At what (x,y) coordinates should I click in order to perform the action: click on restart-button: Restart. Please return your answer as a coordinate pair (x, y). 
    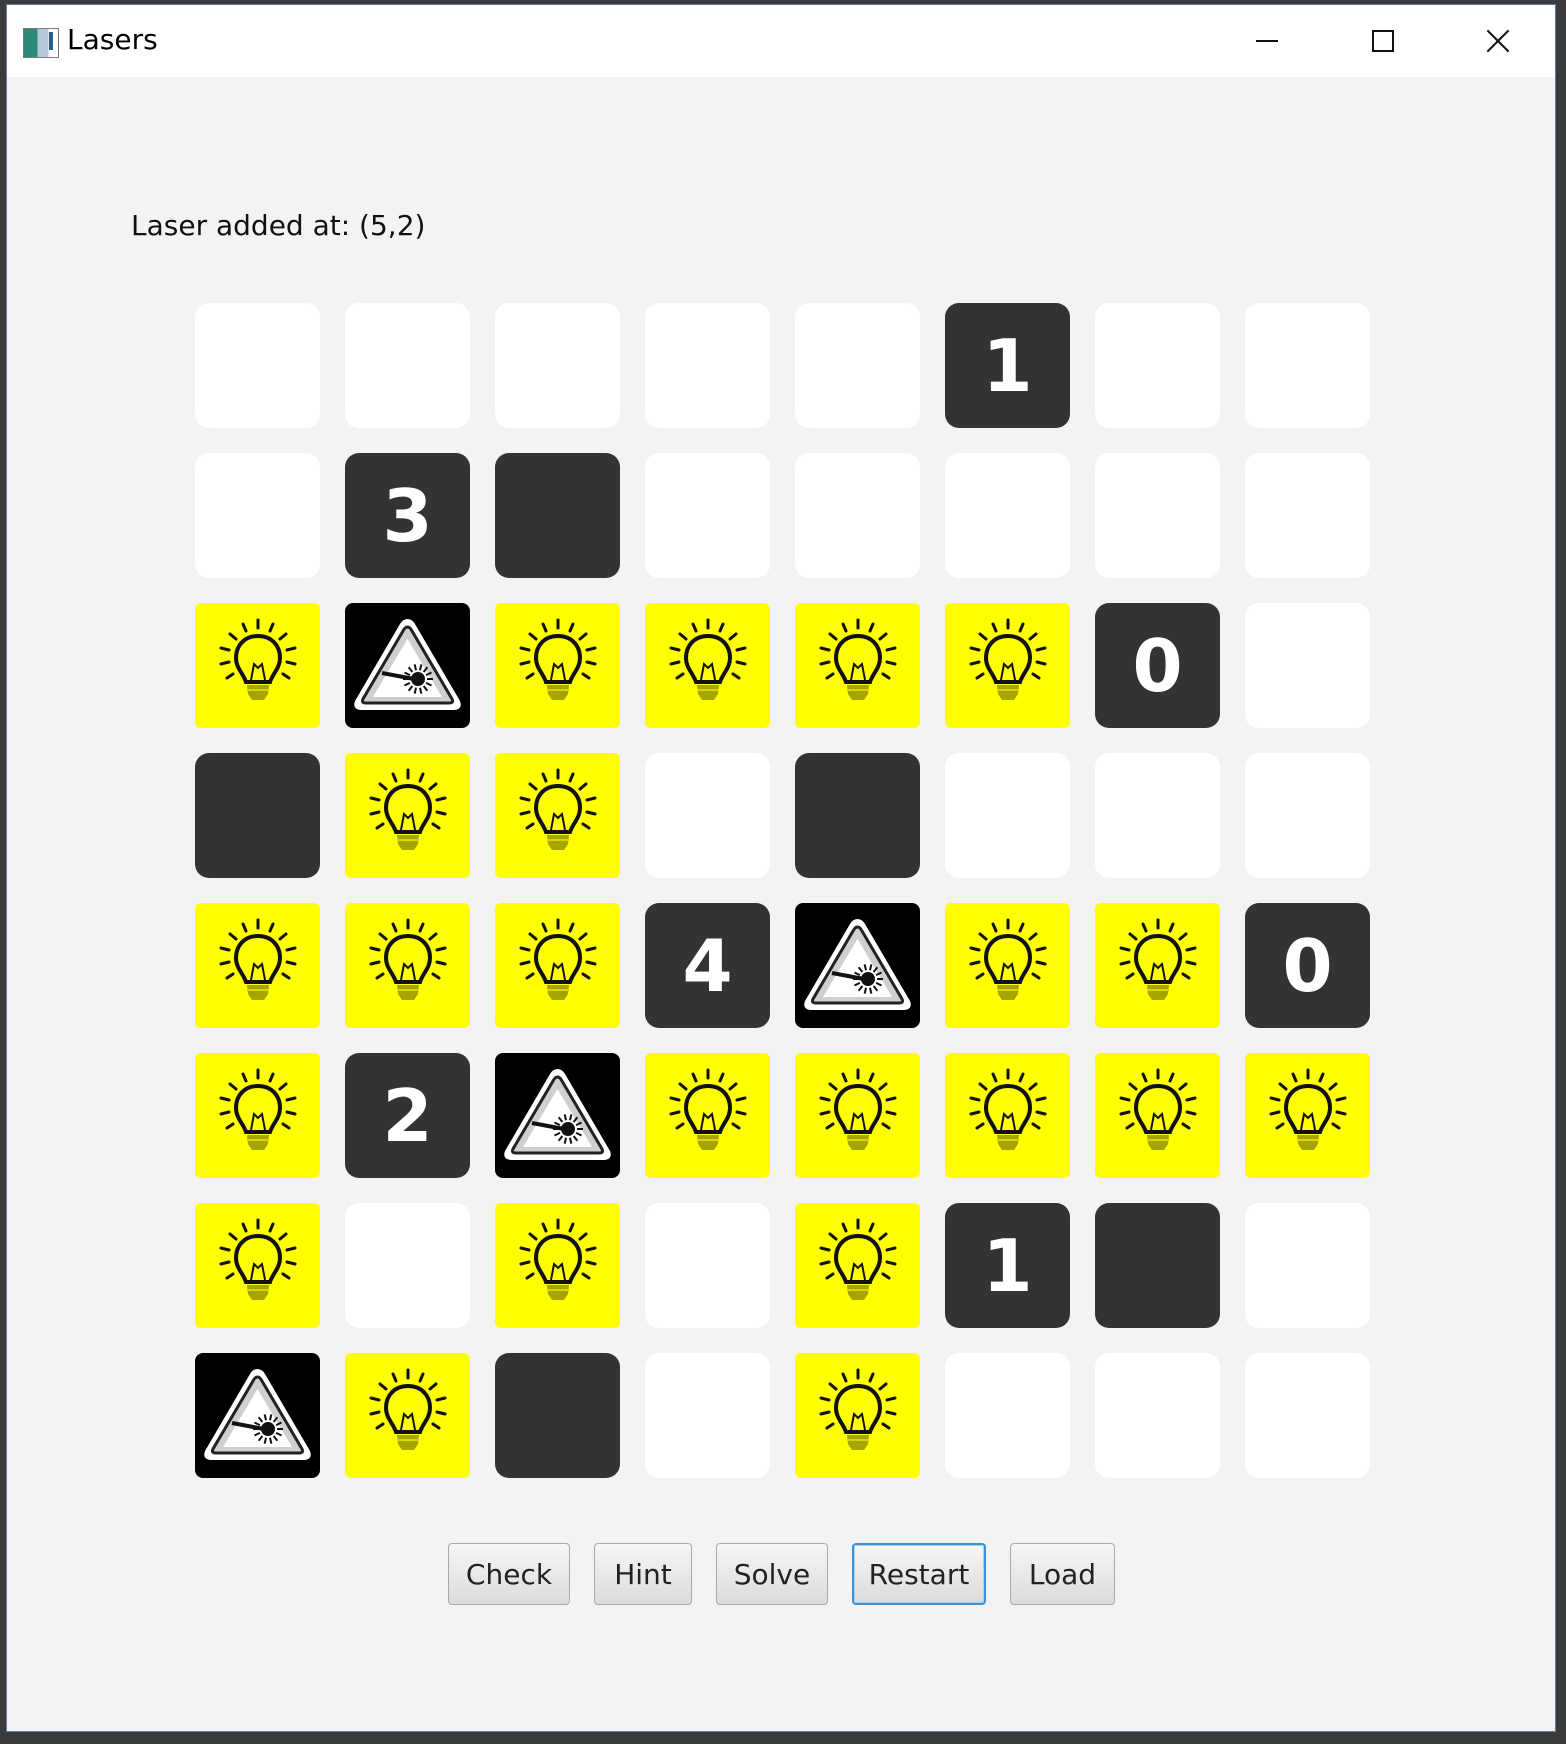
    Looking at the image, I should click on (919, 1574).